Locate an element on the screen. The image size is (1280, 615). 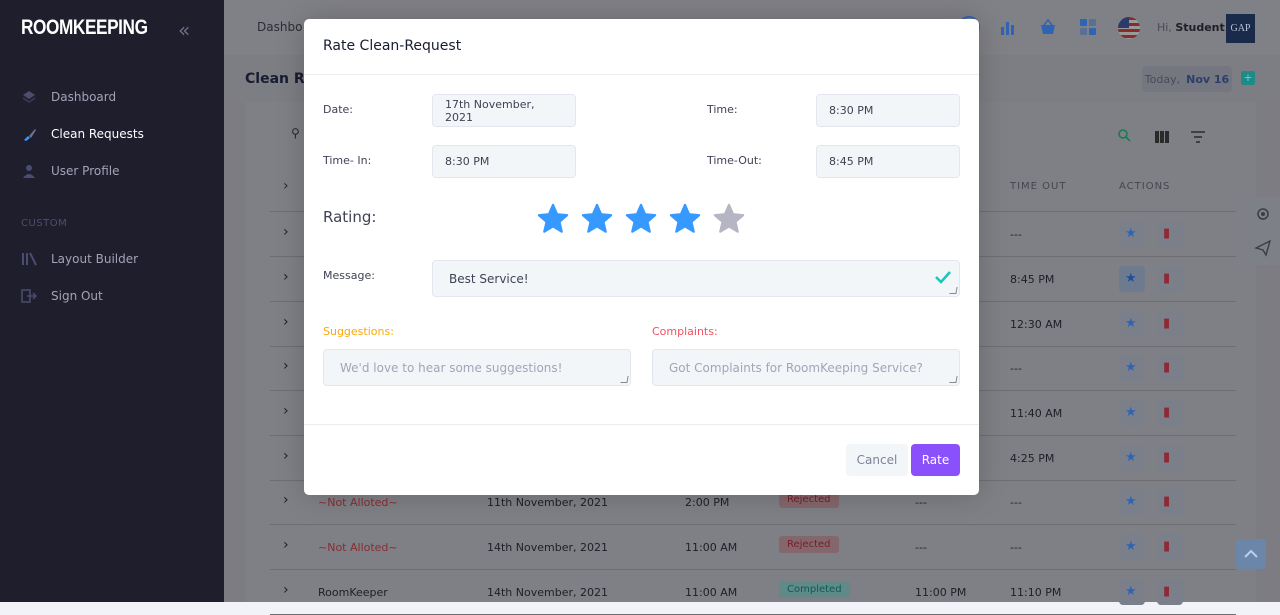
message-text: Best Service! is located at coordinates (489, 278).